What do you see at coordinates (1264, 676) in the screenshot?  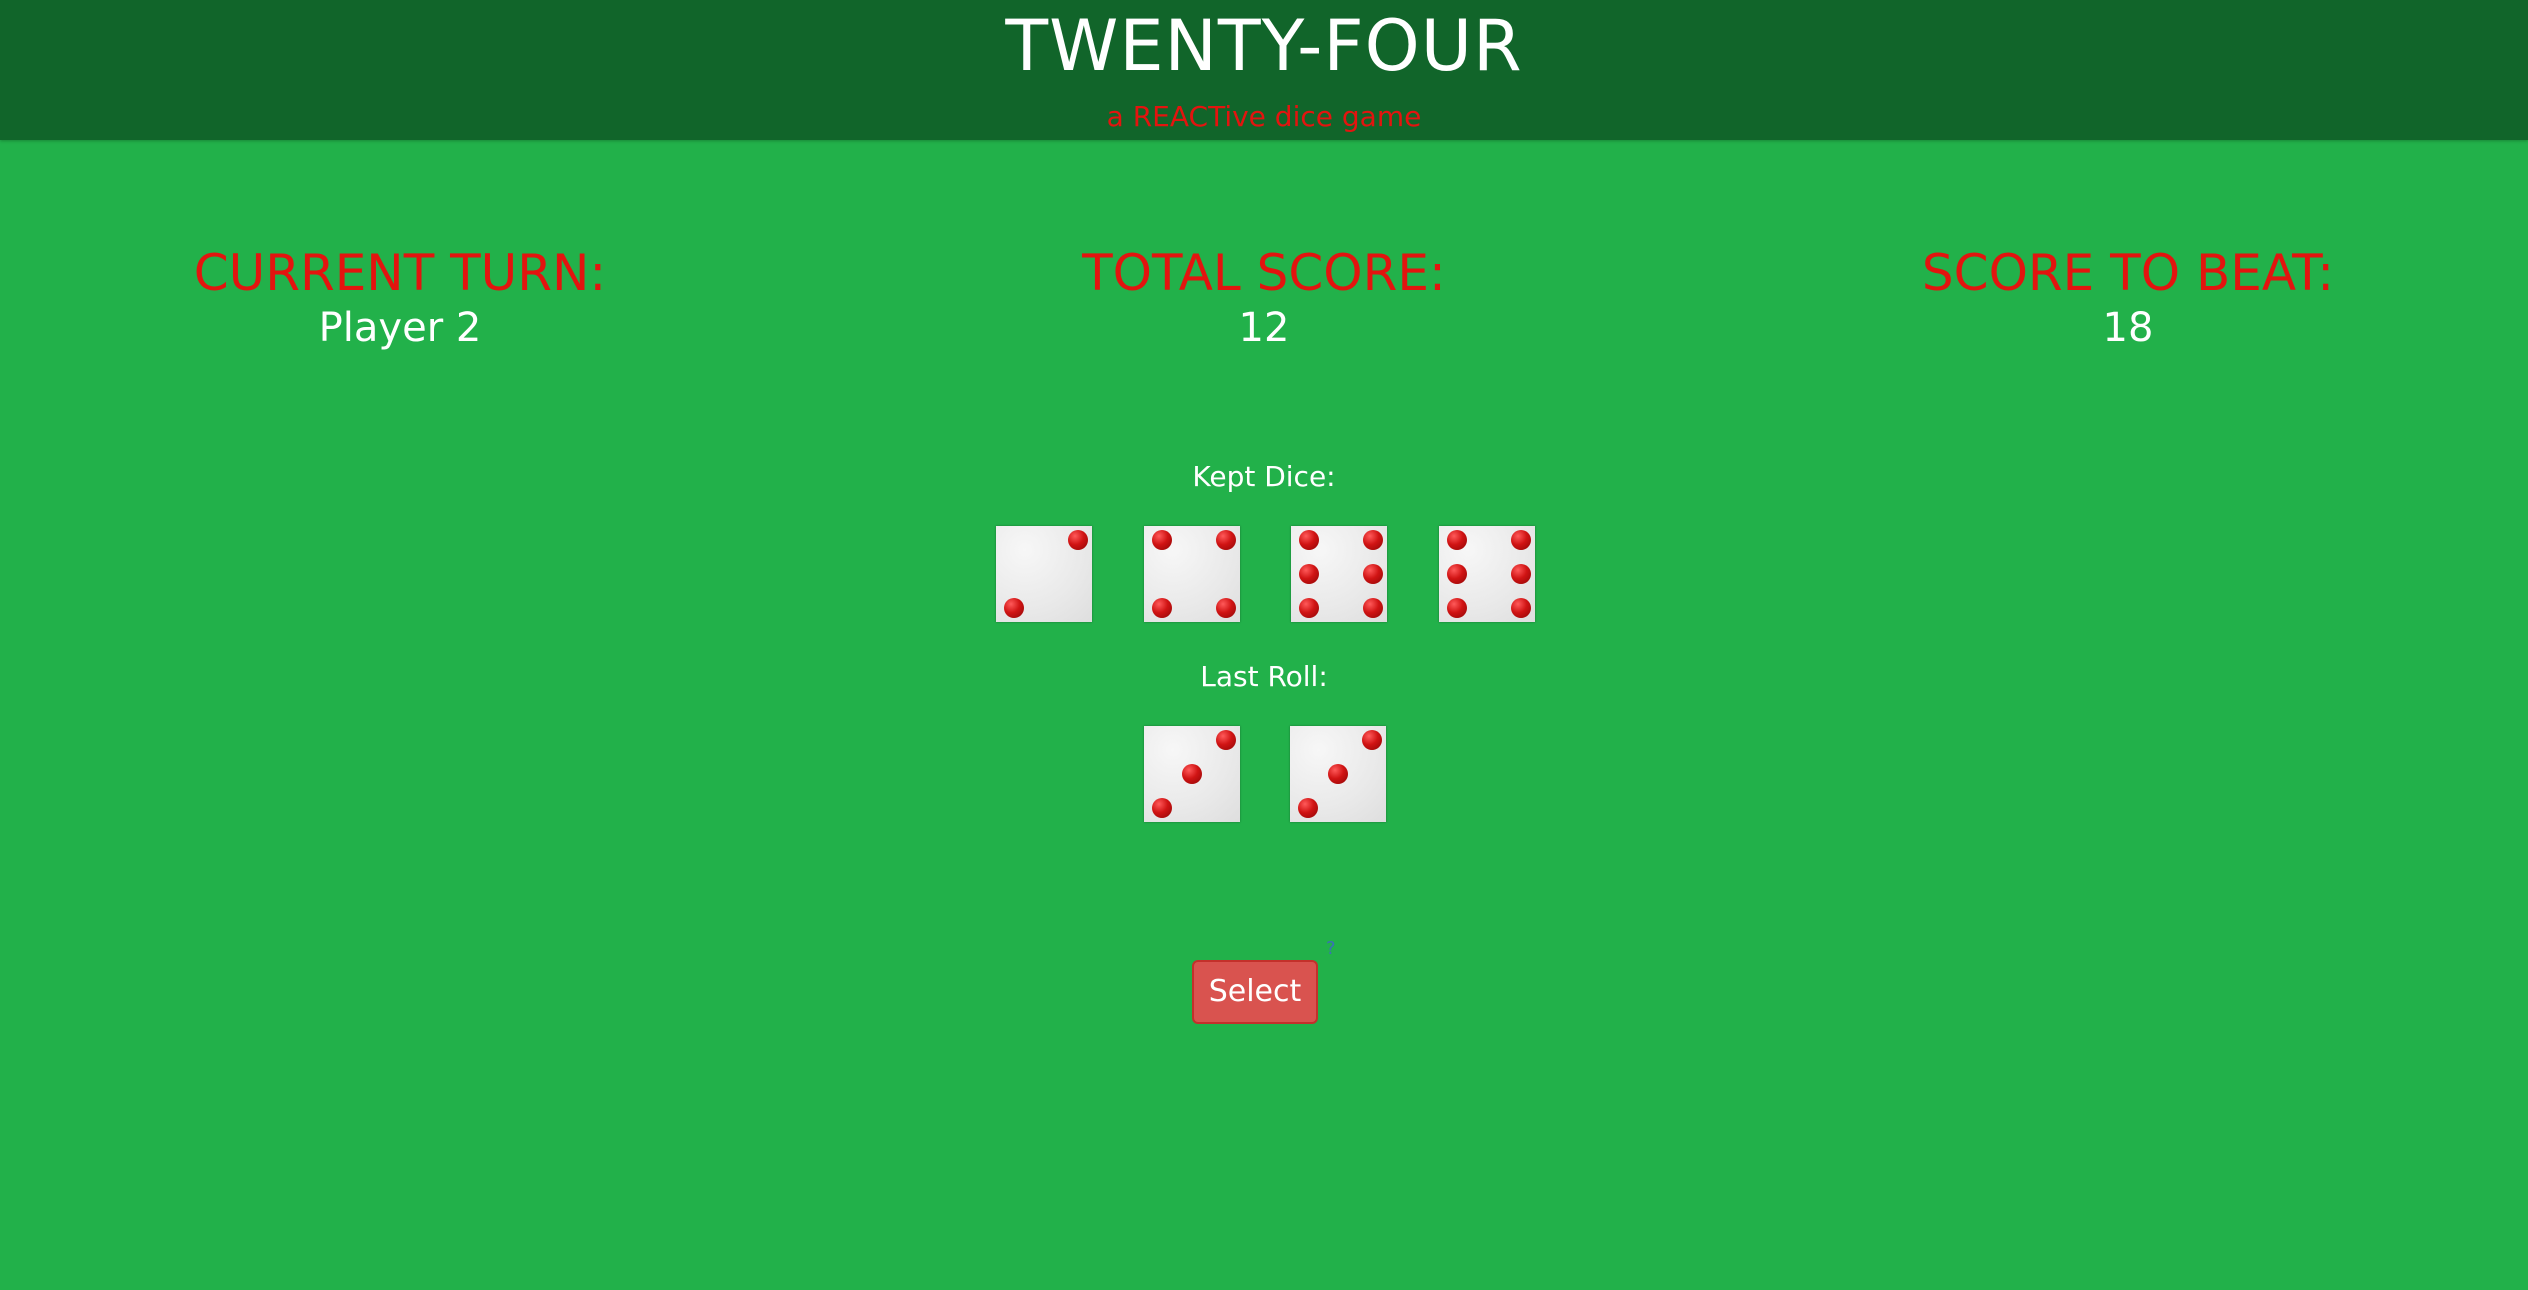 I see `last-roll-label: Last Roll:` at bounding box center [1264, 676].